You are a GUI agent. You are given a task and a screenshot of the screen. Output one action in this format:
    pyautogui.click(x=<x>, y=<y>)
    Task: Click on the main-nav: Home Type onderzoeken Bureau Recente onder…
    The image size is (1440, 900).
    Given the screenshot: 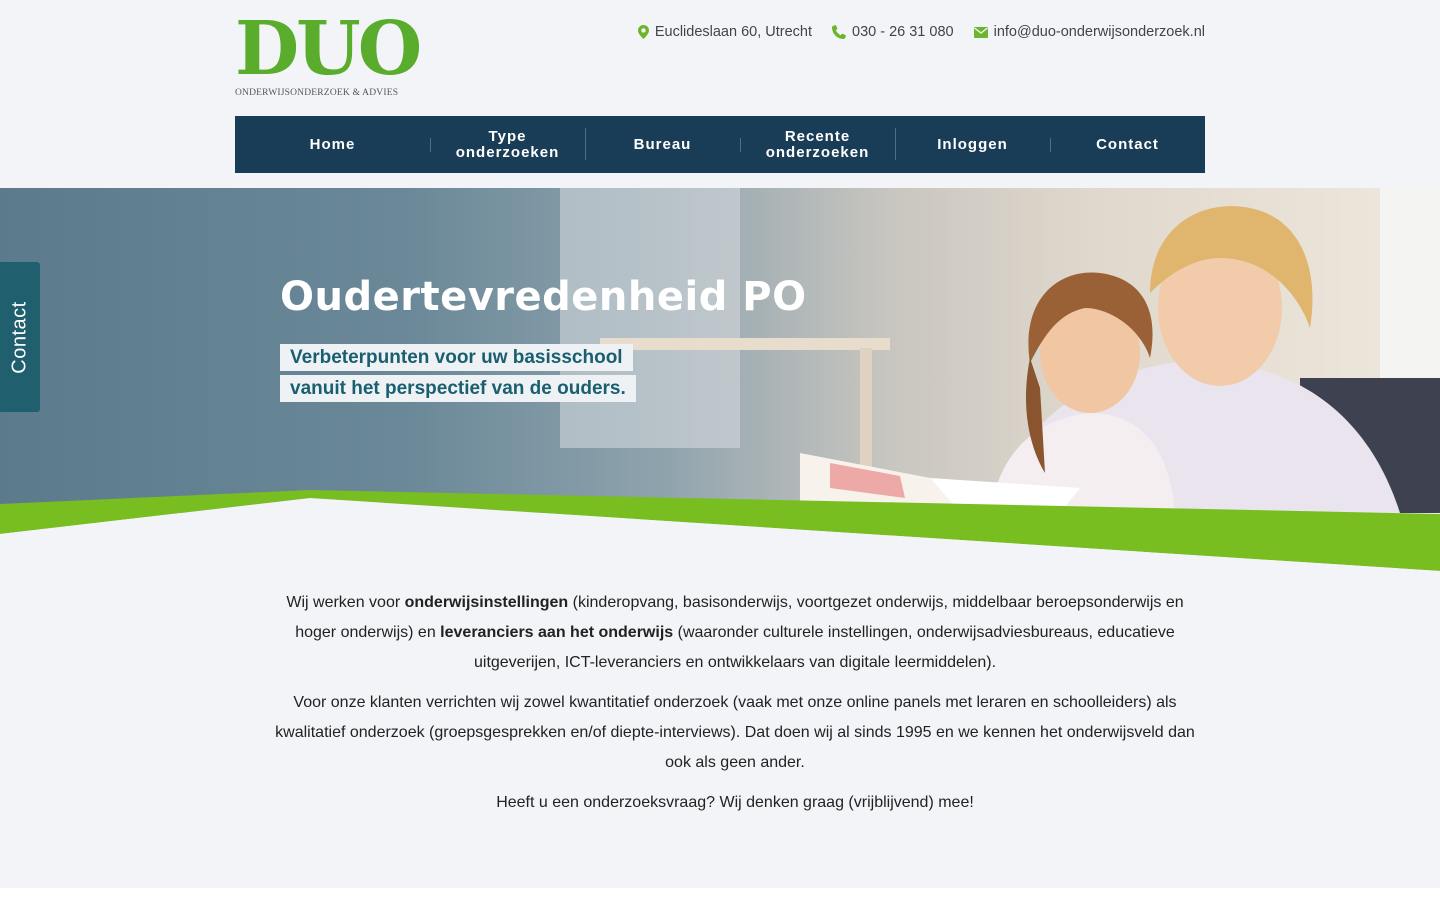 What is the action you would take?
    pyautogui.click(x=720, y=144)
    